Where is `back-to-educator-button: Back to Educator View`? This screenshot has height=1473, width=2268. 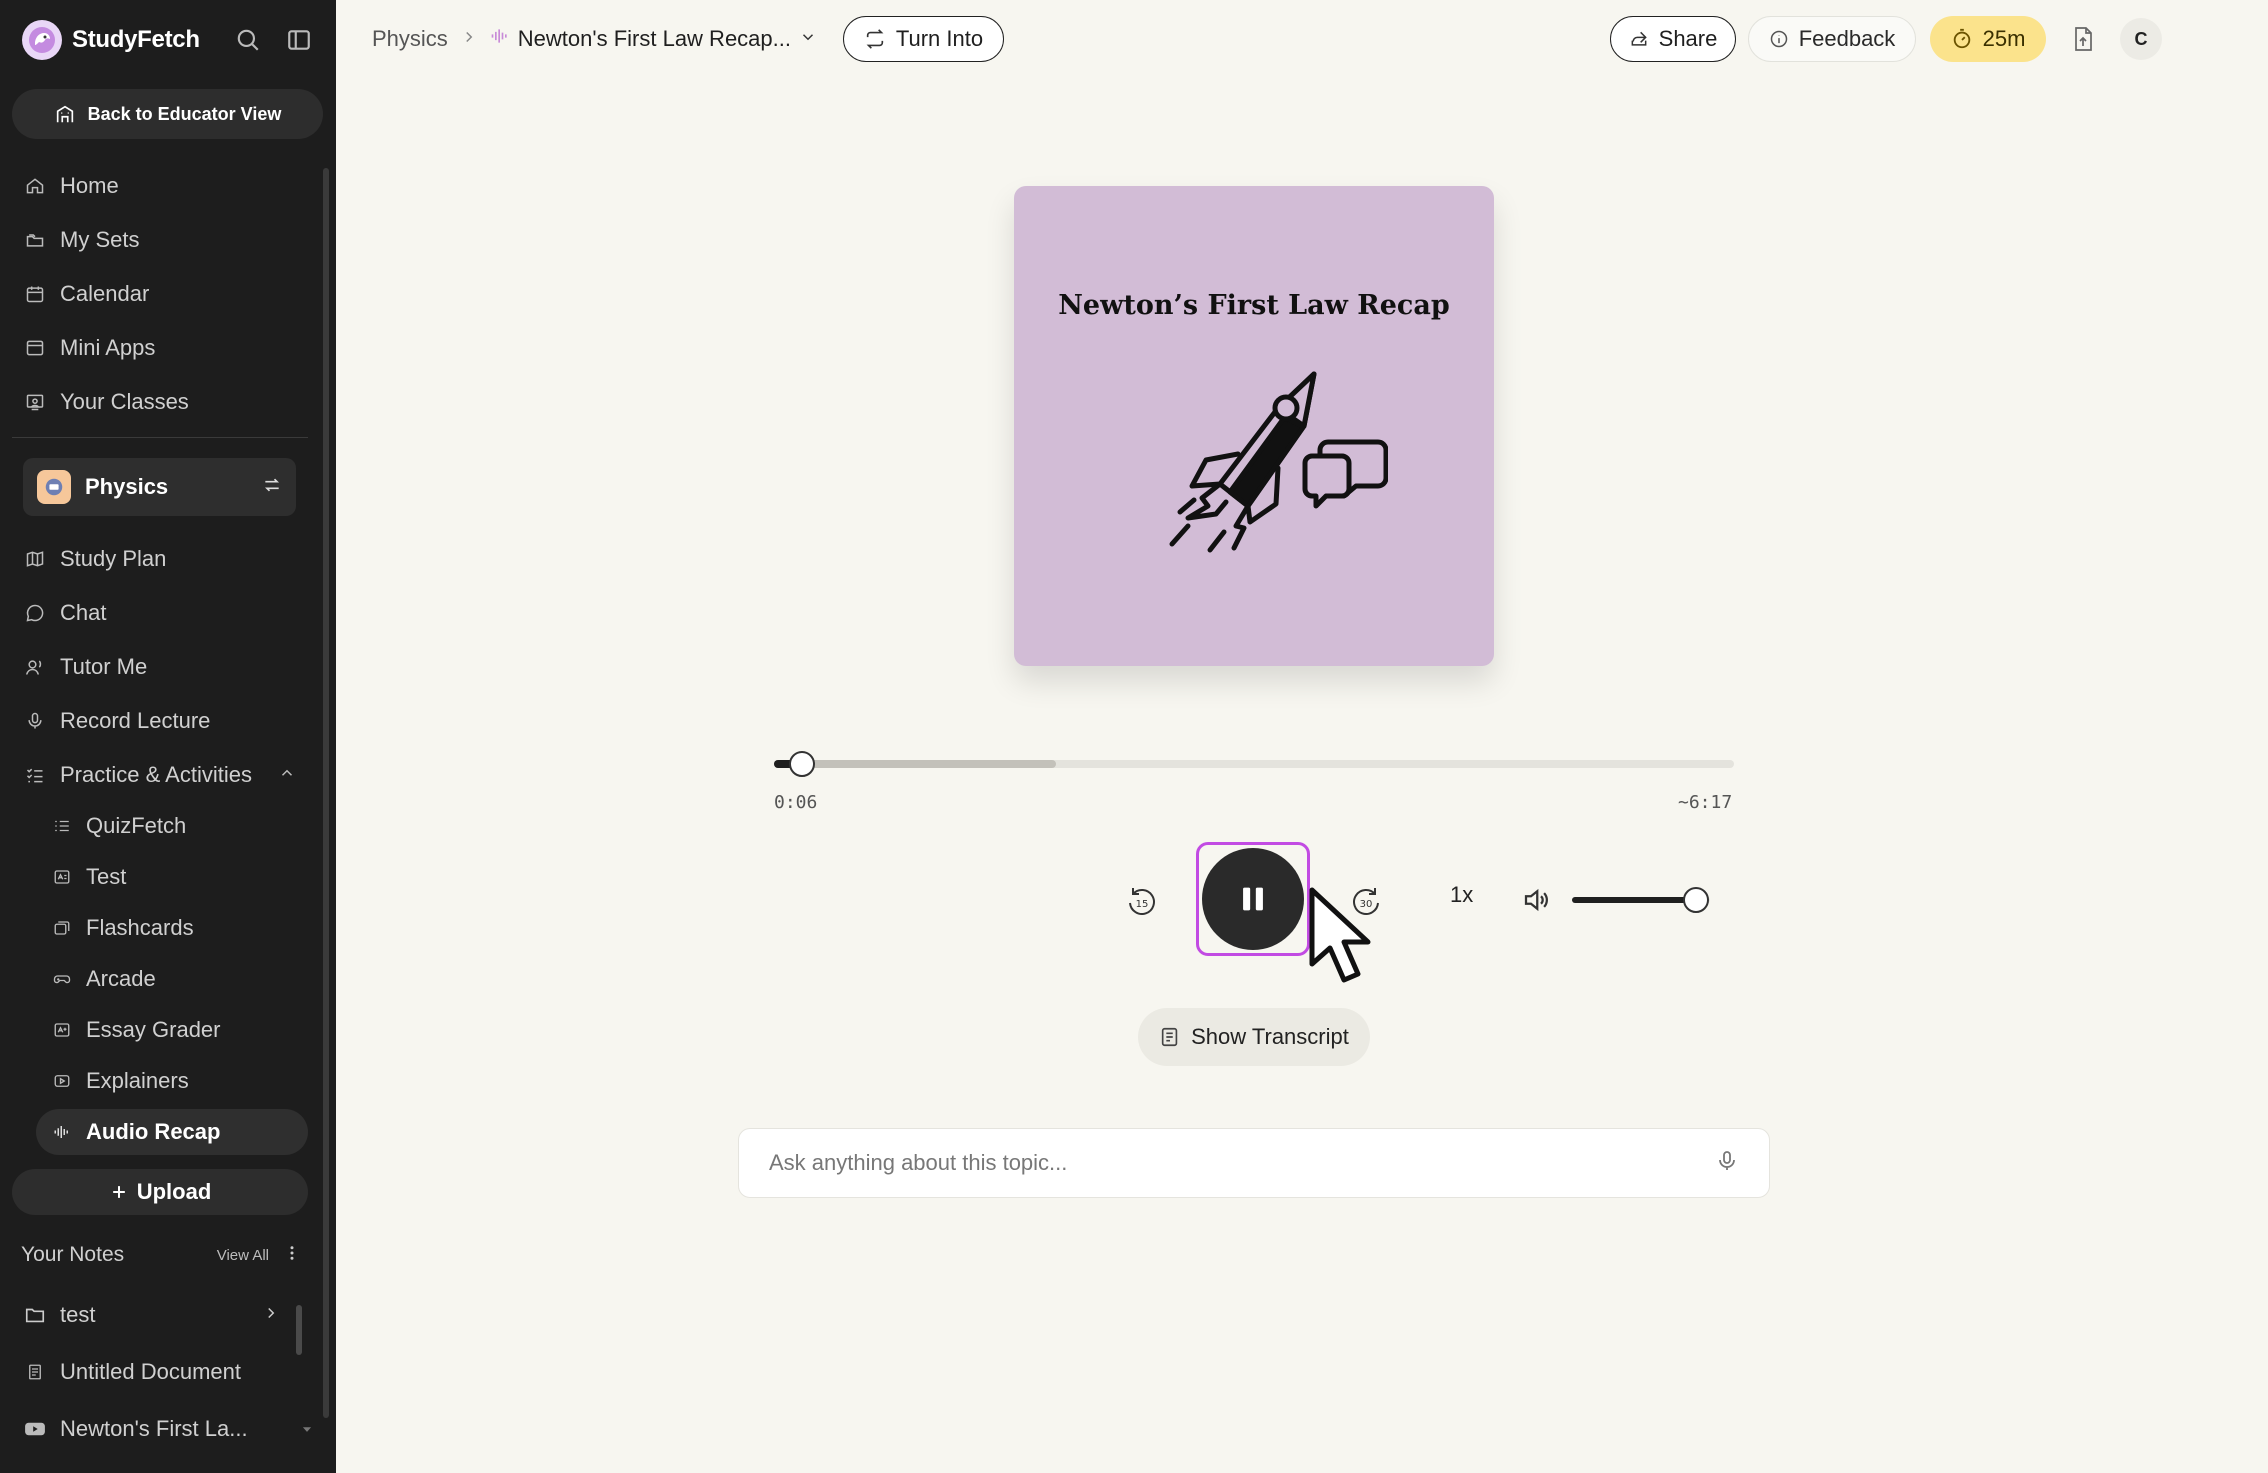
back-to-educator-button: Back to Educator View is located at coordinates (167, 114).